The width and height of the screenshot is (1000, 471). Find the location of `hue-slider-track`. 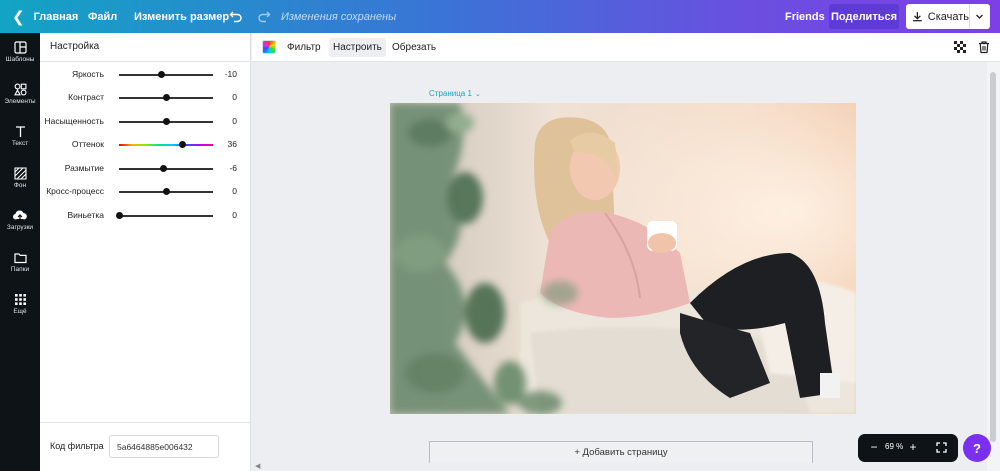

hue-slider-track is located at coordinates (166, 145).